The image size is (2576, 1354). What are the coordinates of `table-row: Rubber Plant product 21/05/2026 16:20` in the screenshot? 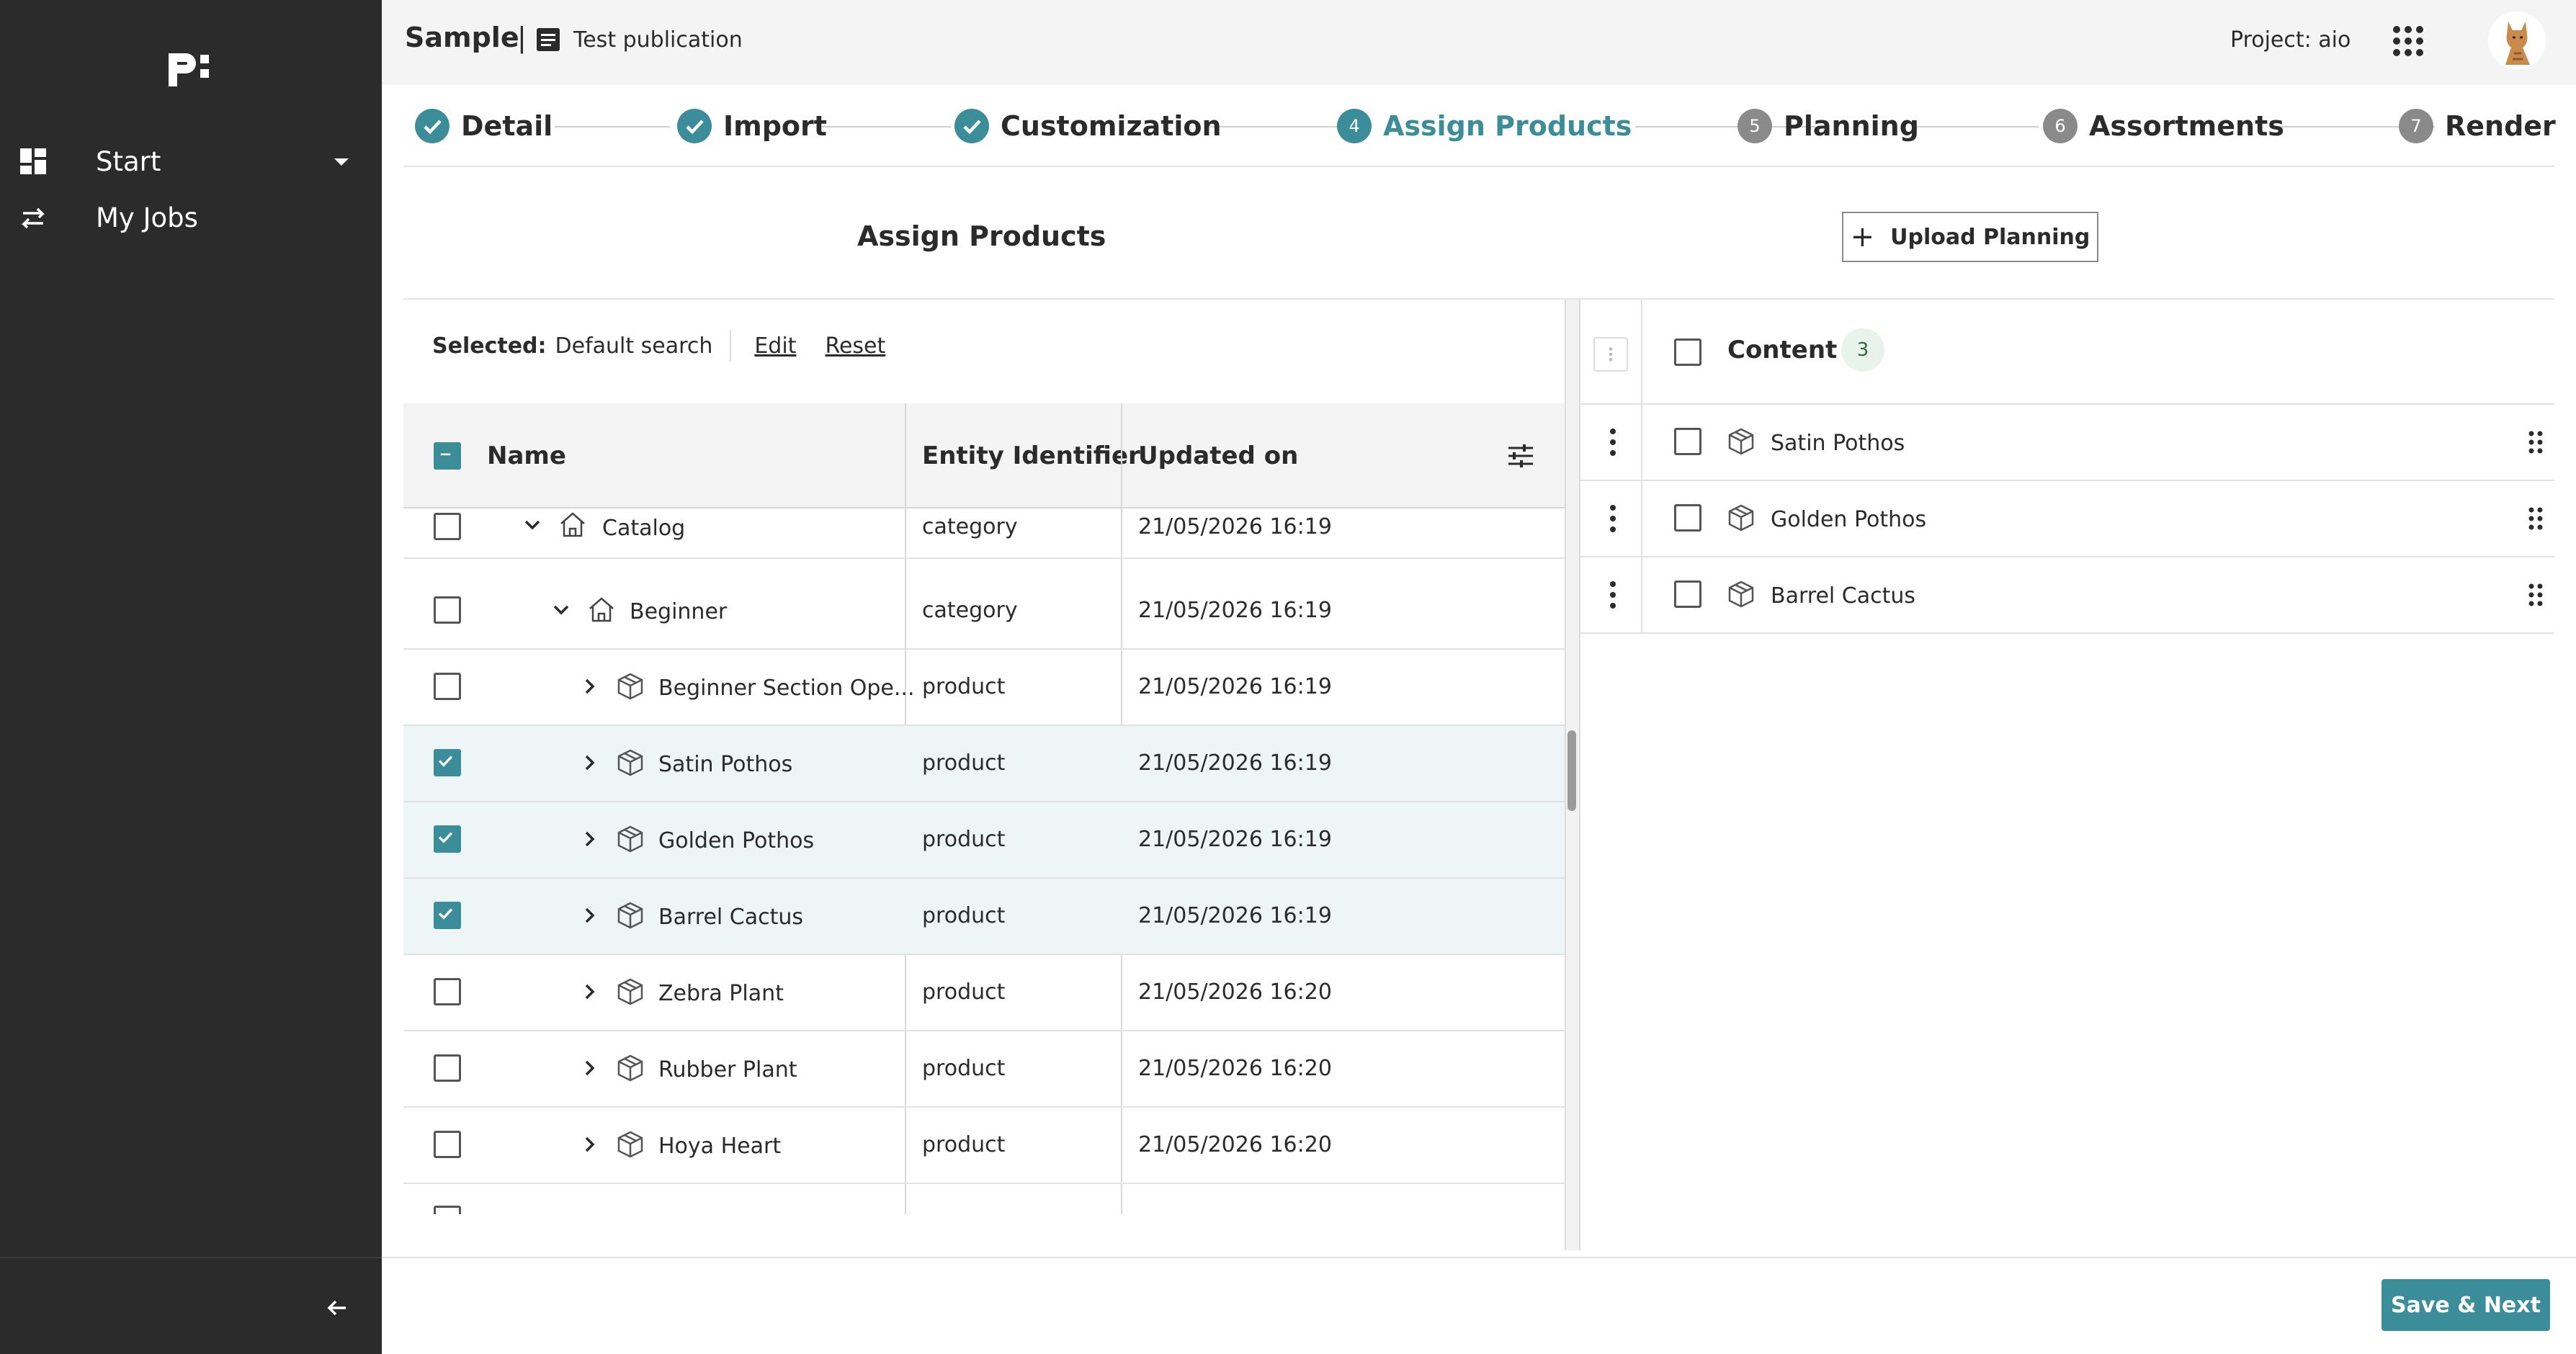 It's located at (984, 1069).